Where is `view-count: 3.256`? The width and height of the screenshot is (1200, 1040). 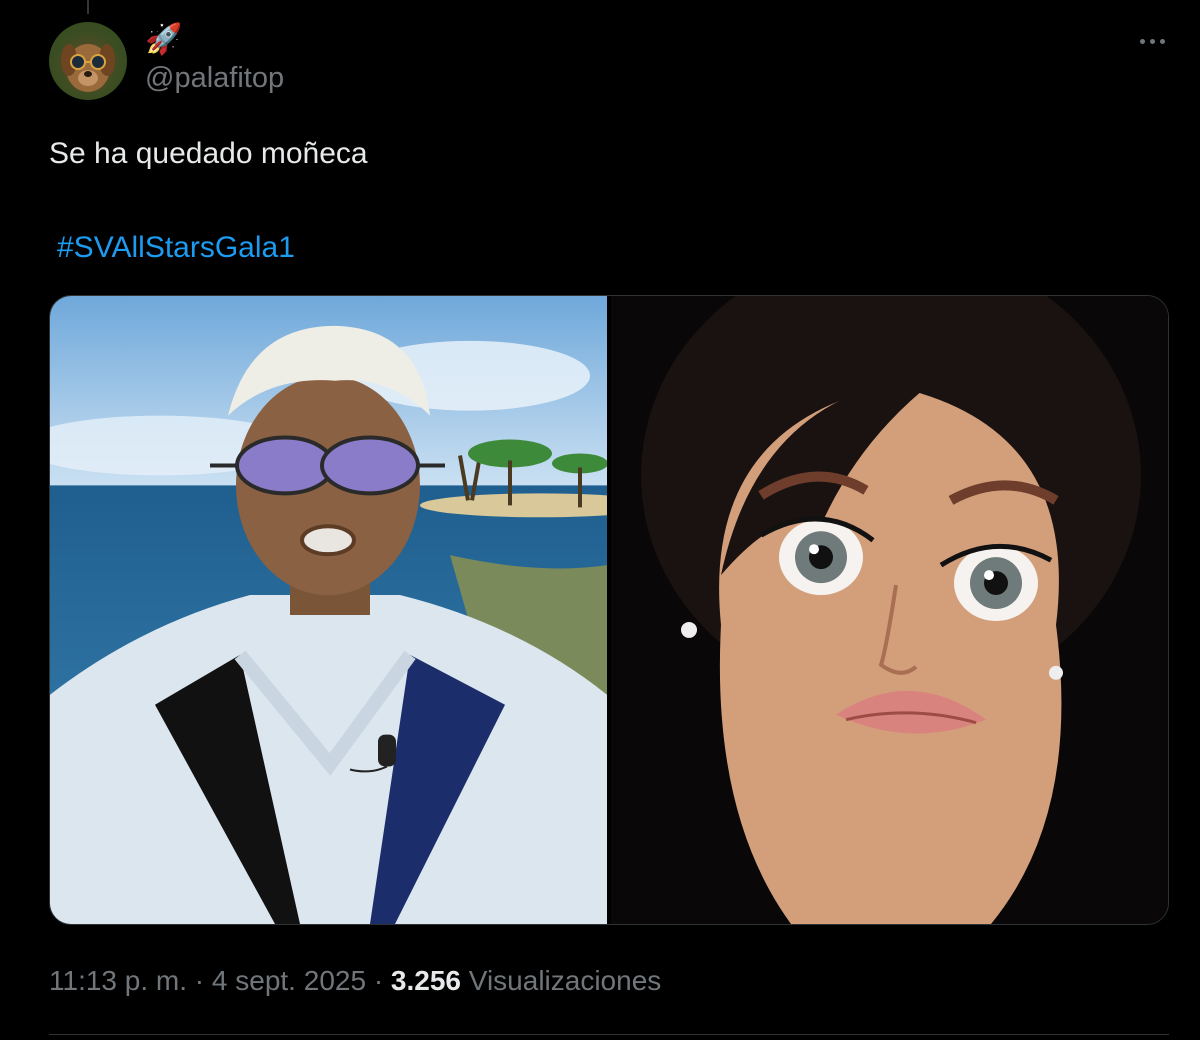 view-count: 3.256 is located at coordinates (425, 980).